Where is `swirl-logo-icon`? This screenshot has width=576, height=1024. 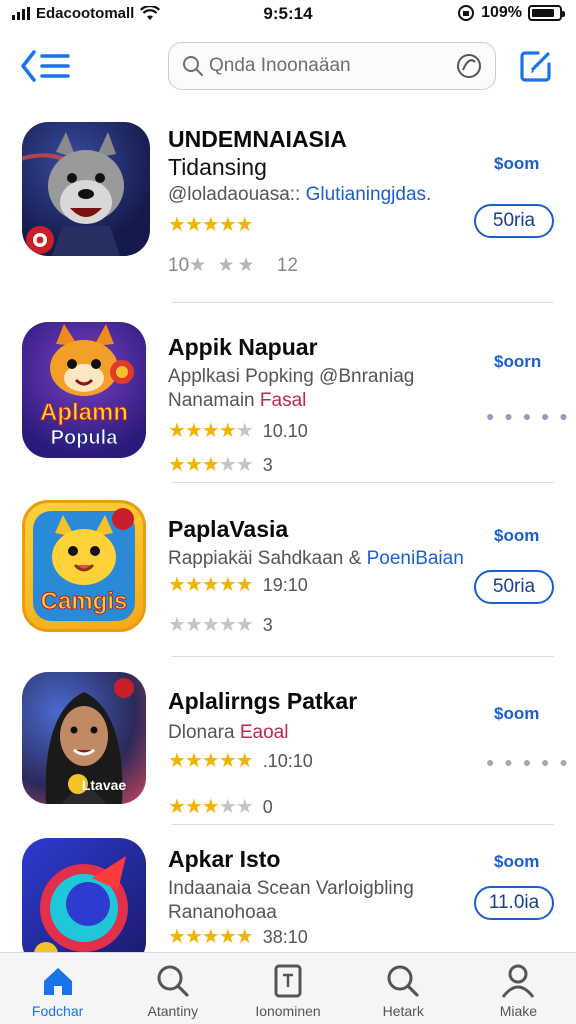 swirl-logo-icon is located at coordinates (81, 904).